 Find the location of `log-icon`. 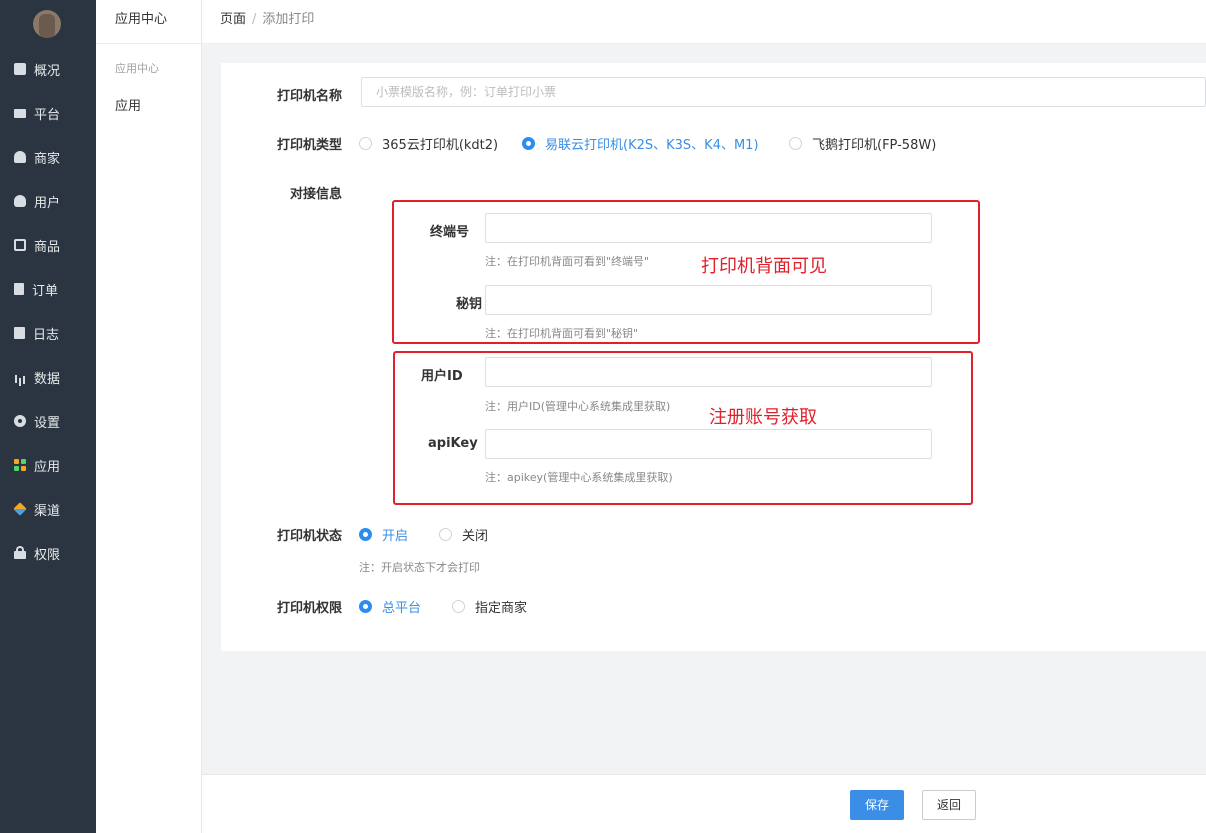

log-icon is located at coordinates (19, 333).